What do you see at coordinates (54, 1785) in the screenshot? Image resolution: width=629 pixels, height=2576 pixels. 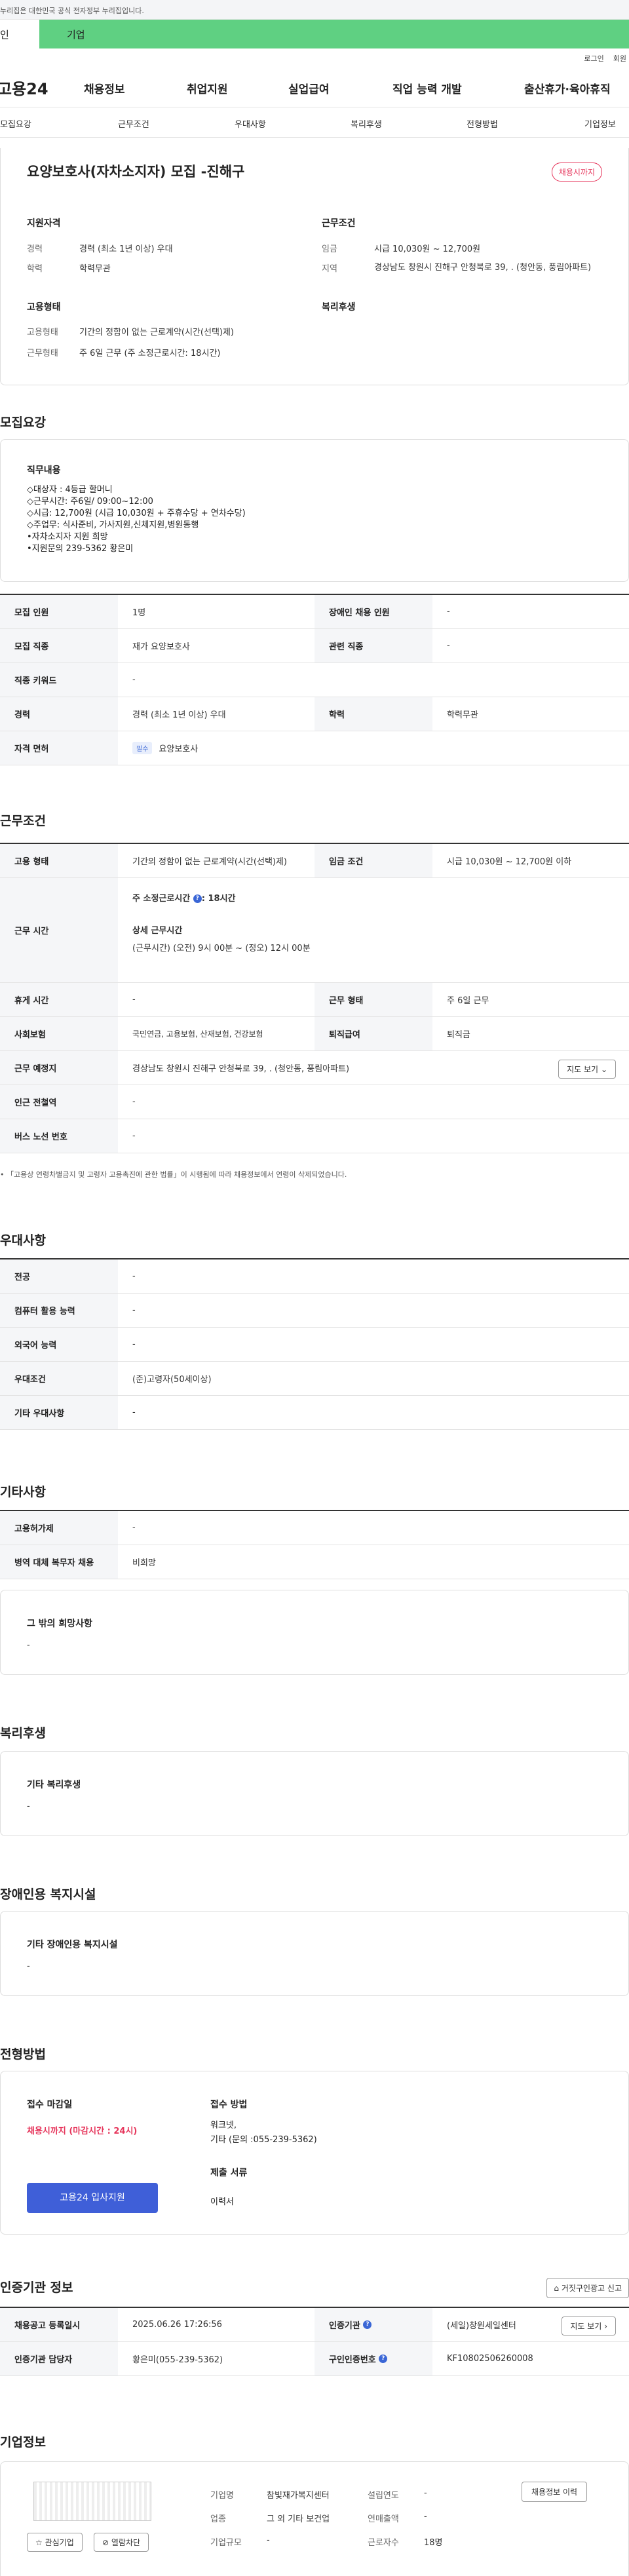 I see `welfare-title: 기타 복리후생` at bounding box center [54, 1785].